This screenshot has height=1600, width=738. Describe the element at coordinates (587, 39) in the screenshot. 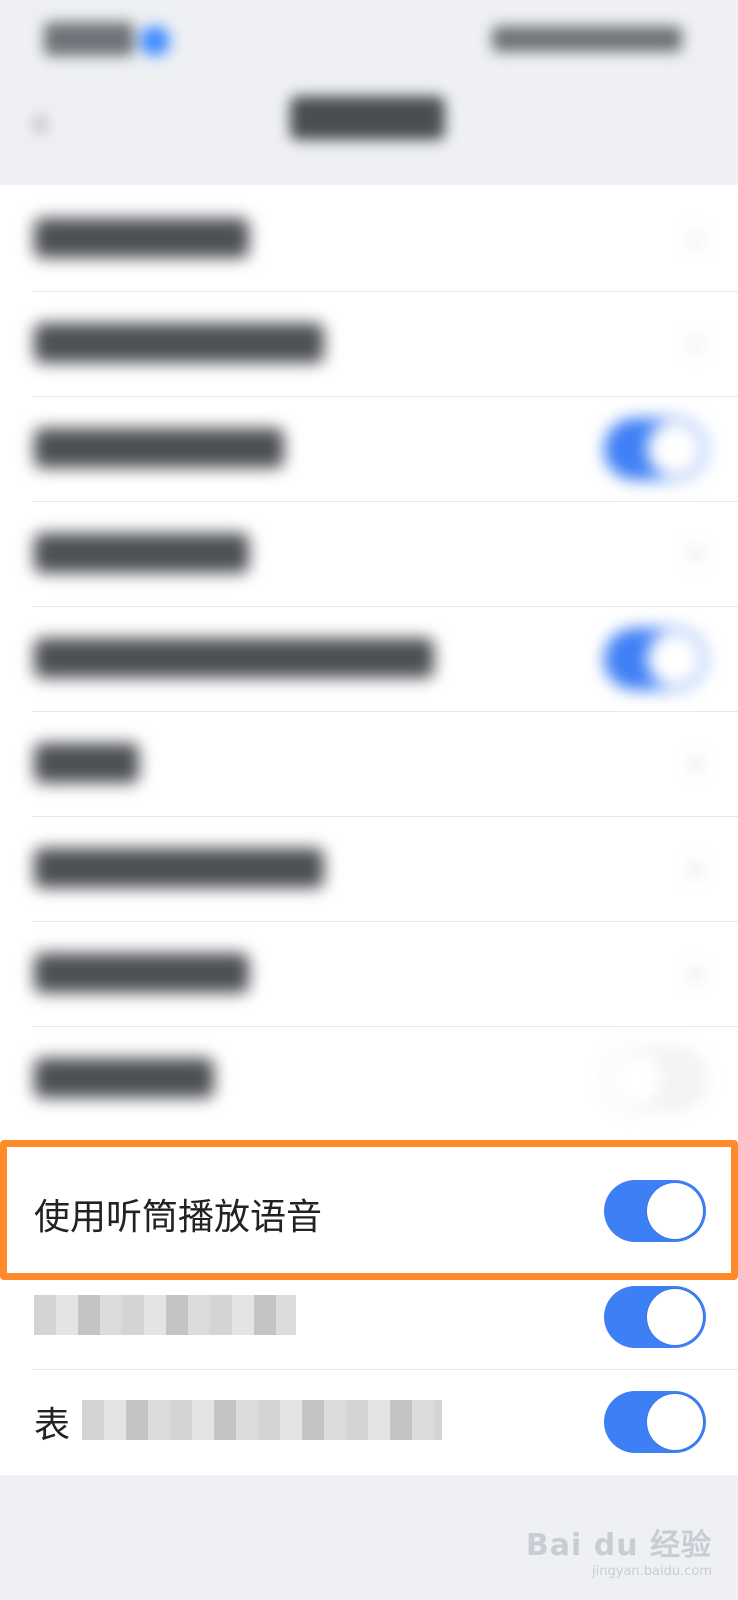

I see `status-icons` at that location.